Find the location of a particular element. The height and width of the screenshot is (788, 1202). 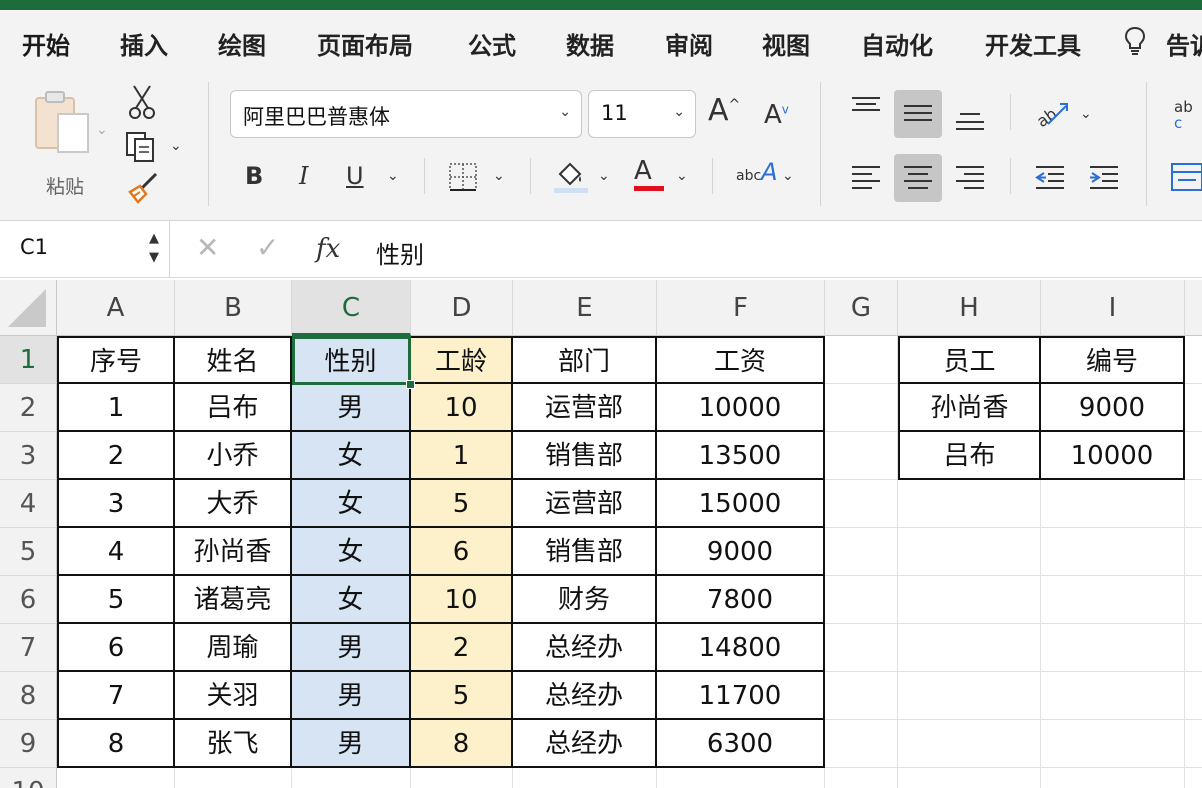

font-size-select: 11 ⌄ is located at coordinates (642, 114).